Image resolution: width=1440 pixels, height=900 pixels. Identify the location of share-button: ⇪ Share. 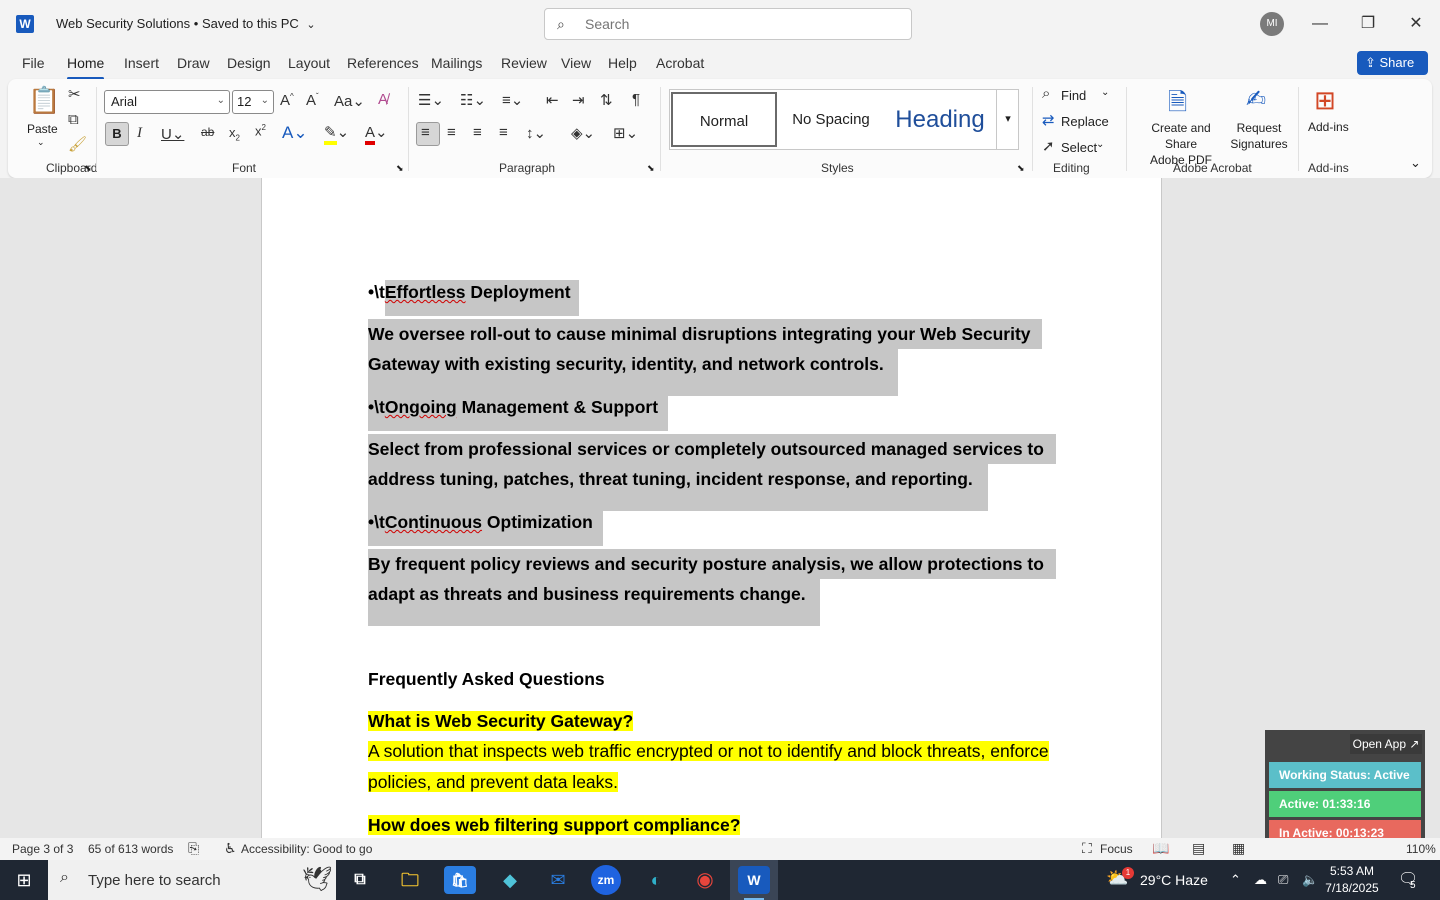
(1392, 63).